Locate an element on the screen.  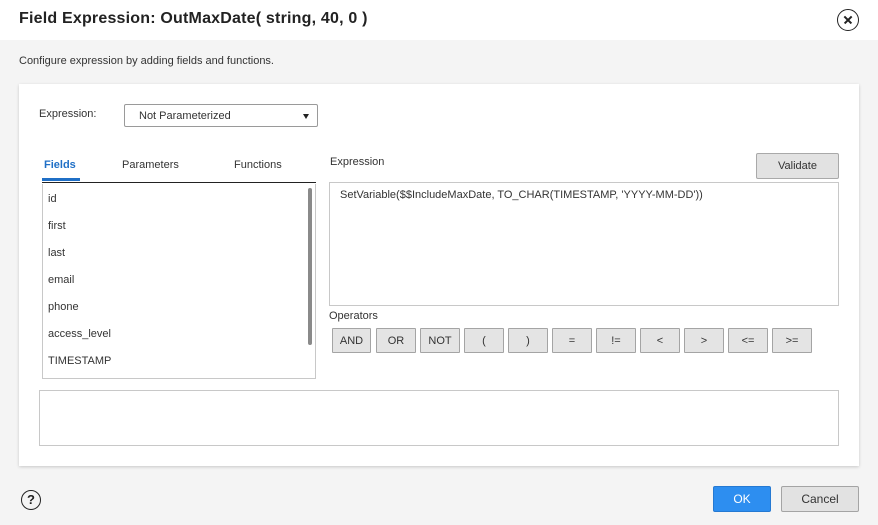
operator-not-equals-button: != is located at coordinates (616, 340).